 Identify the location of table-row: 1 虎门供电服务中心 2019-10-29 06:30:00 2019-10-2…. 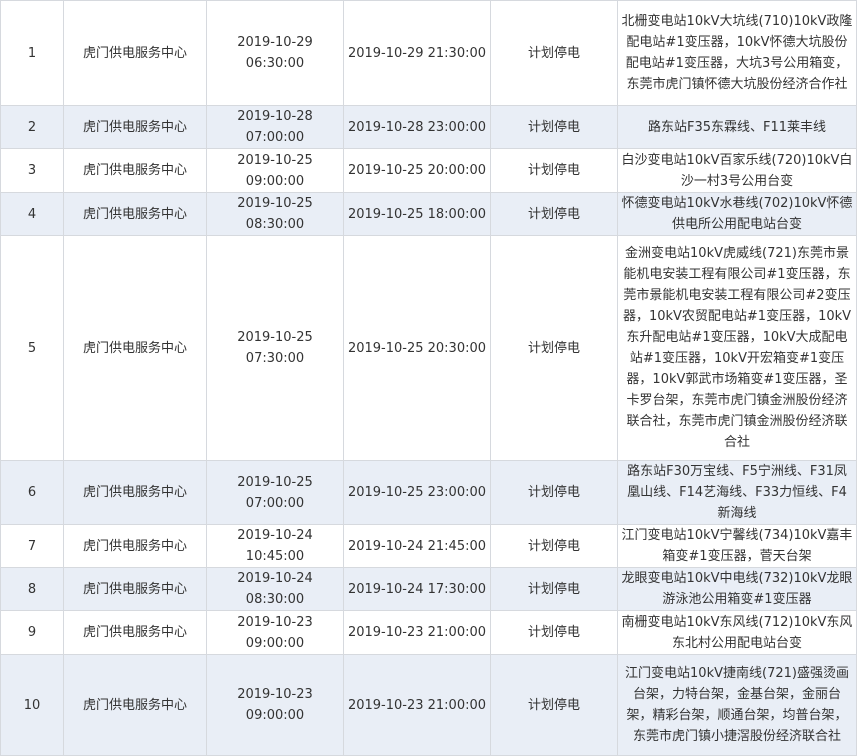
(428, 53).